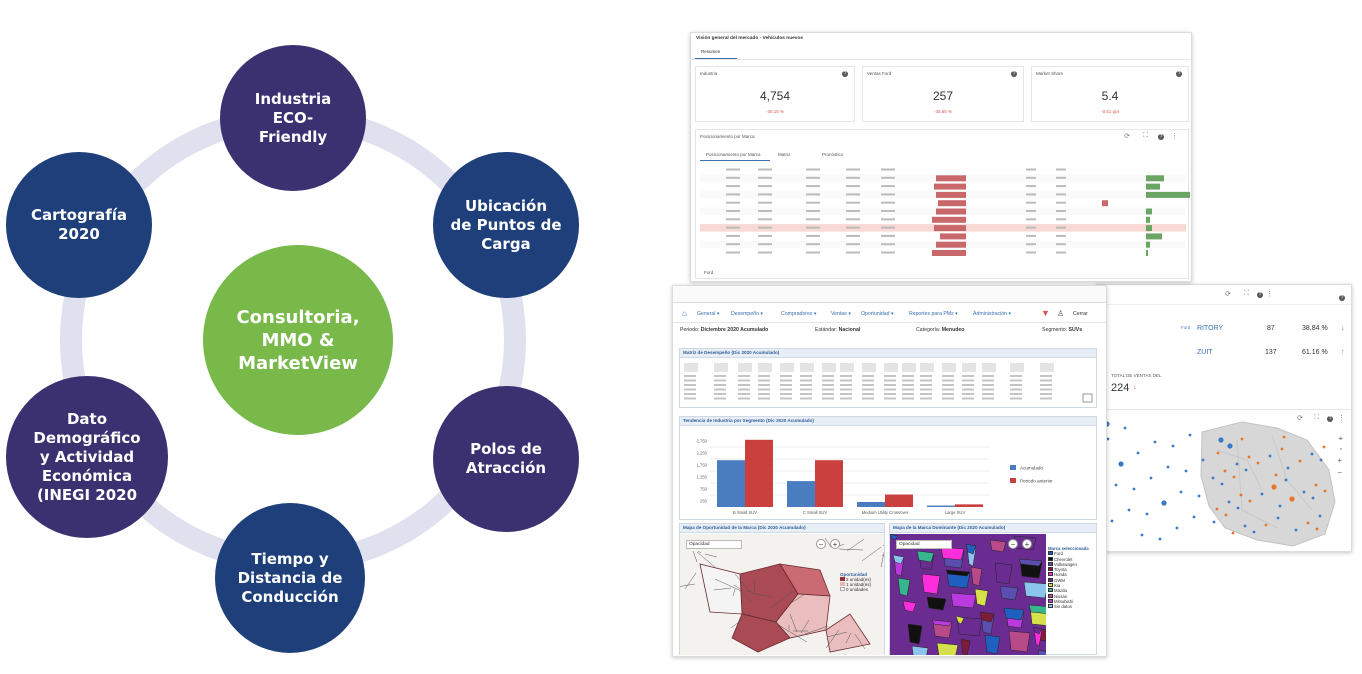  Describe the element at coordinates (1224, 481) in the screenshot. I see `geo-scatter-map` at that location.